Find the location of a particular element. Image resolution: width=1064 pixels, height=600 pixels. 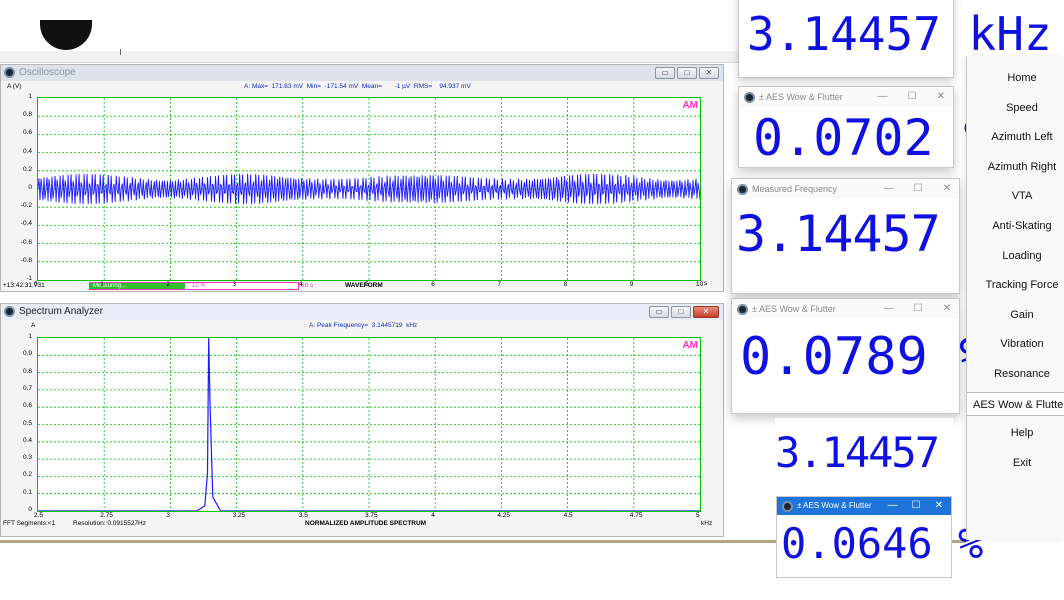

y-tick-label: 0.6 is located at coordinates (27, 406).